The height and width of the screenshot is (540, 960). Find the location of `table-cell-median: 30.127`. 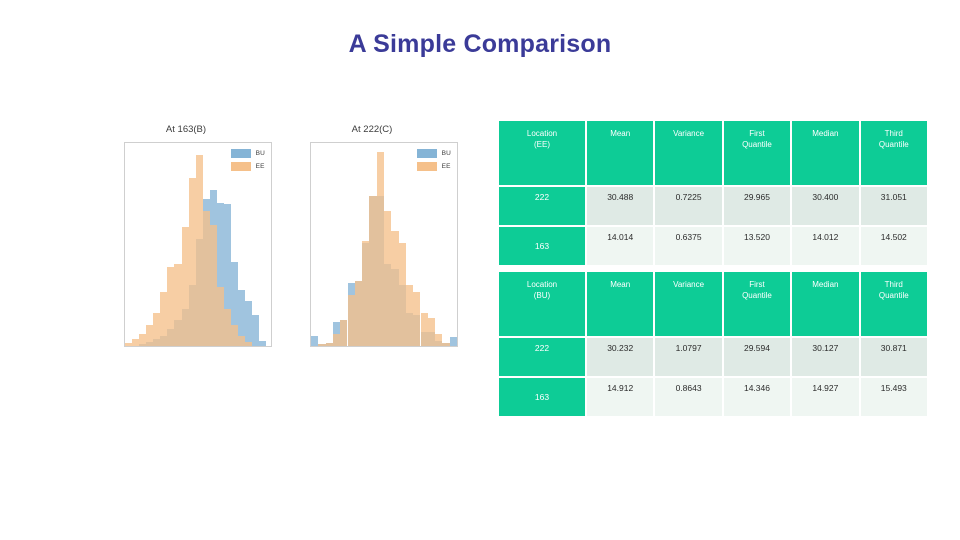

table-cell-median: 30.127 is located at coordinates (825, 357).